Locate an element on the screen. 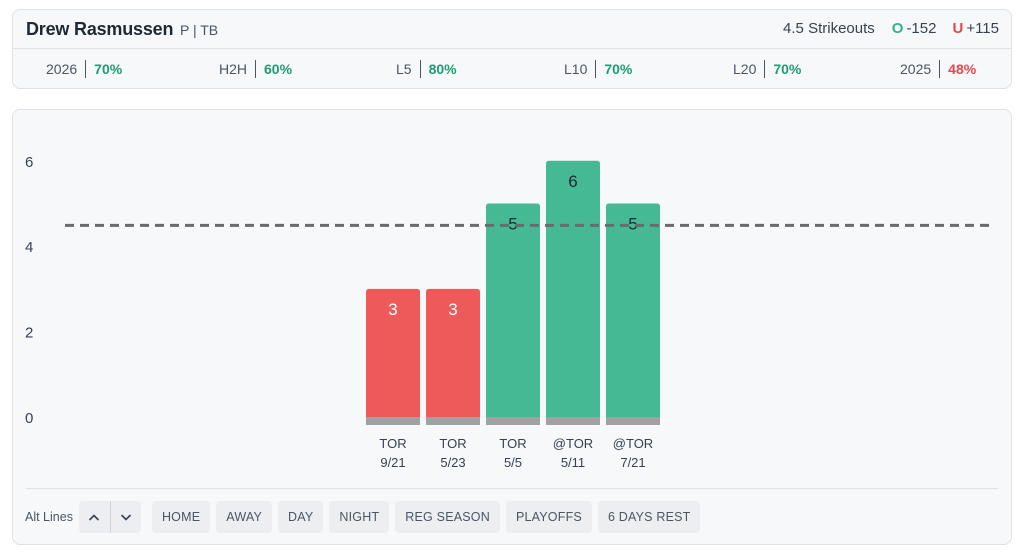 The height and width of the screenshot is (556, 1024). stat-label: L5 is located at coordinates (408, 69).